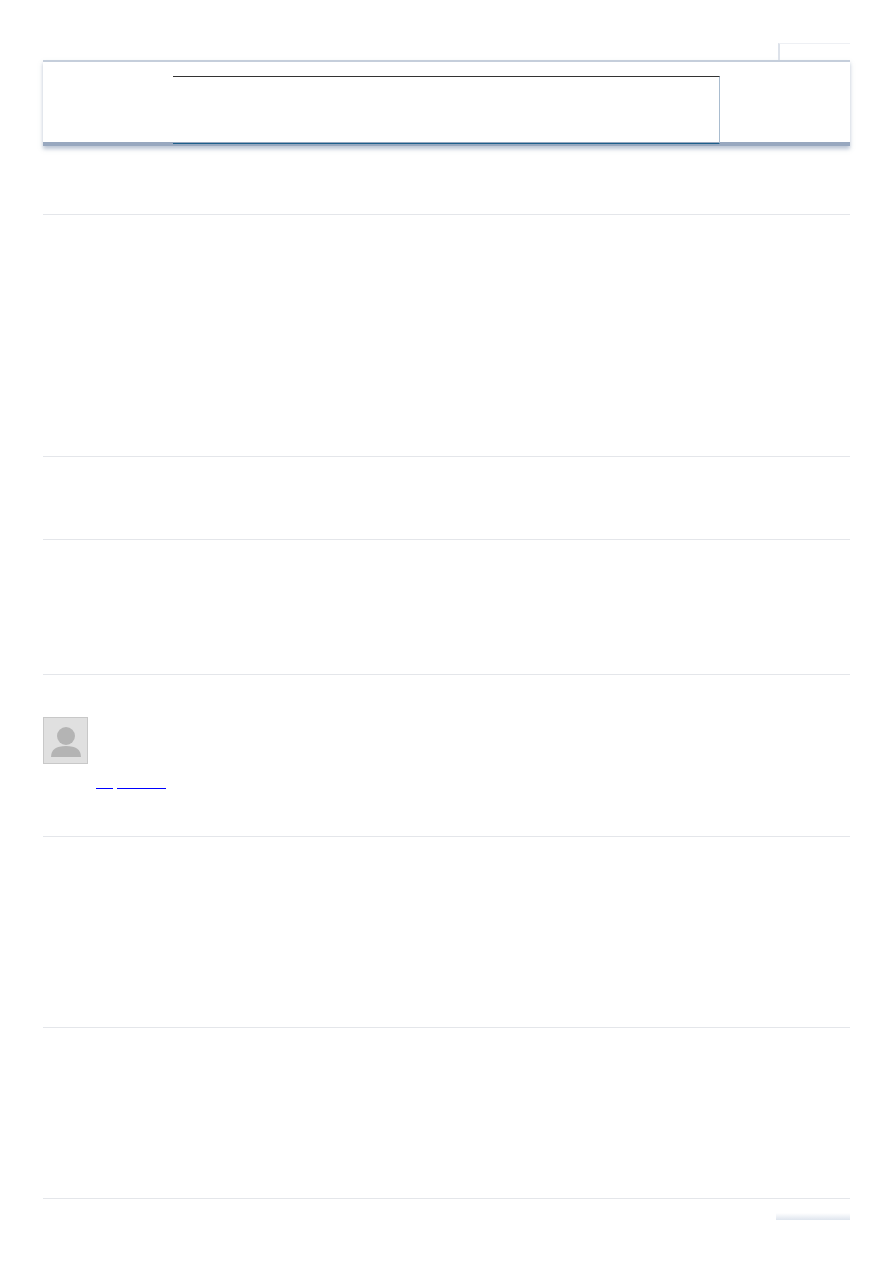 The height and width of the screenshot is (1263, 892). What do you see at coordinates (446, 110) in the screenshot?
I see `search-field` at bounding box center [446, 110].